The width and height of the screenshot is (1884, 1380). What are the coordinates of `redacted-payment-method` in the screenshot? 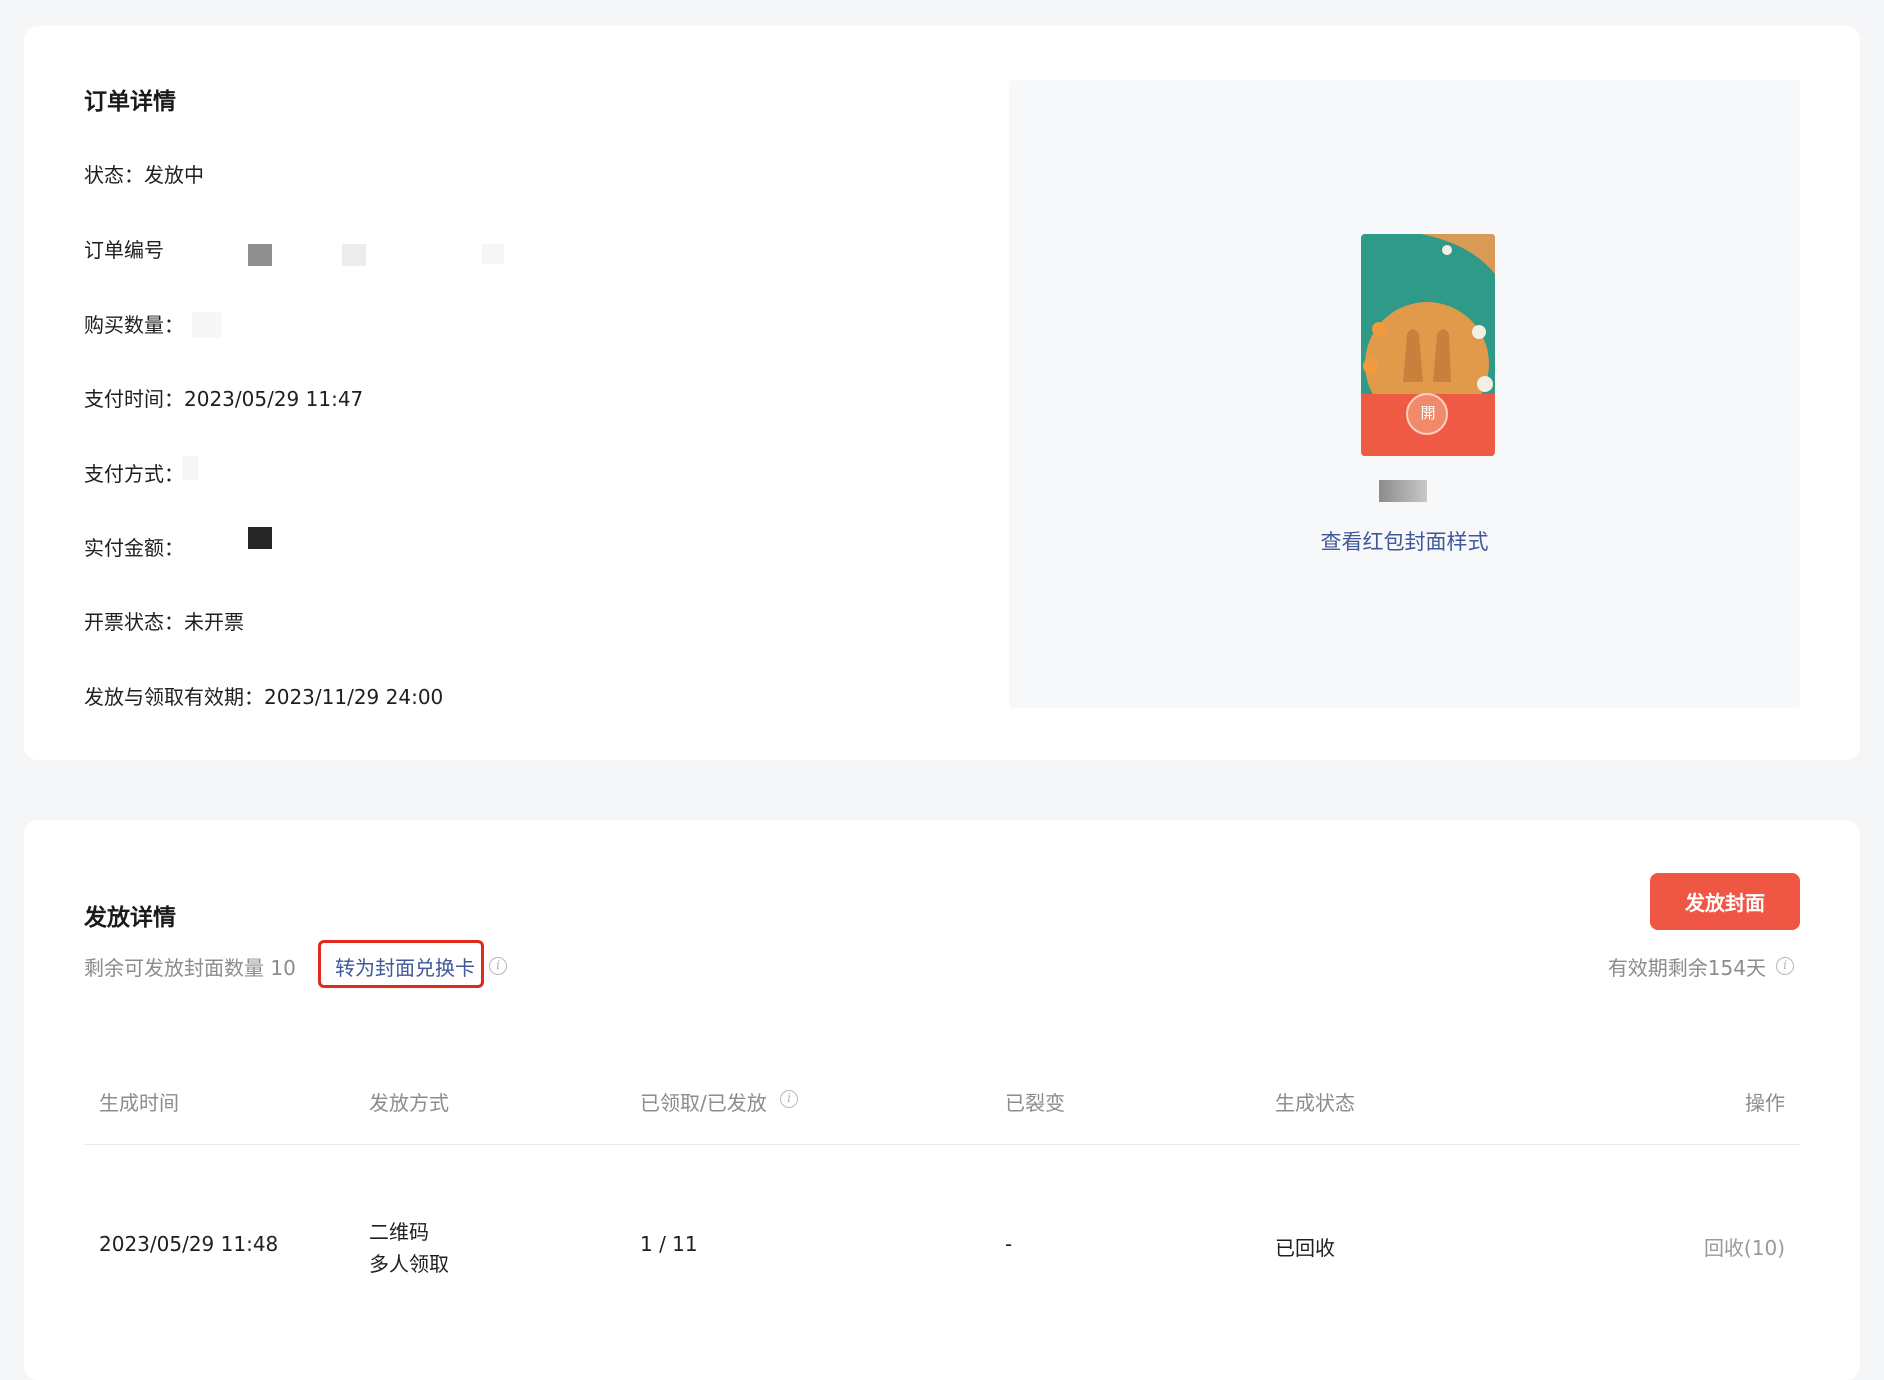 It's located at (190, 468).